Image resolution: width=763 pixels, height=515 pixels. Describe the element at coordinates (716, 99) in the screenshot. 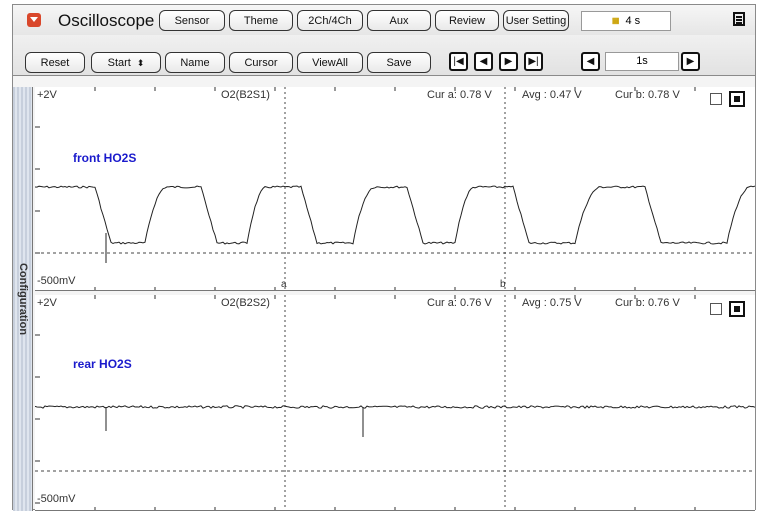

I see `channel-1-checkbox` at that location.